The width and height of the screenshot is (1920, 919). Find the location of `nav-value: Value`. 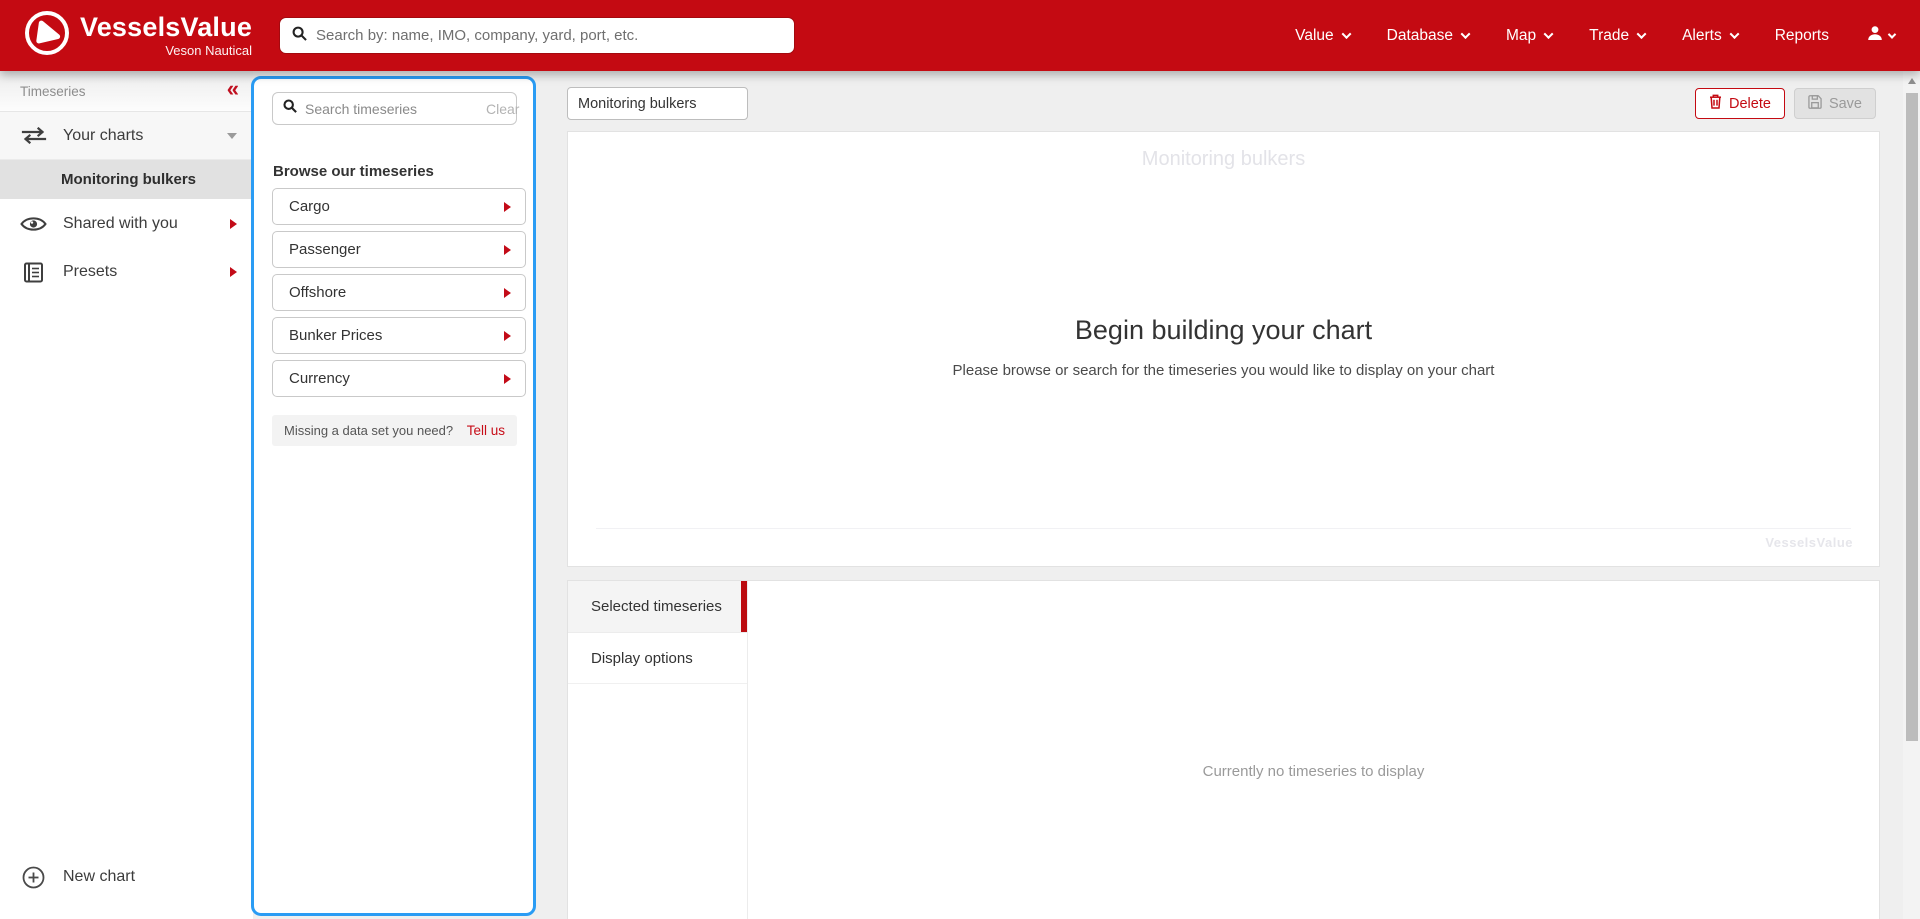

nav-value: Value is located at coordinates (1323, 36).